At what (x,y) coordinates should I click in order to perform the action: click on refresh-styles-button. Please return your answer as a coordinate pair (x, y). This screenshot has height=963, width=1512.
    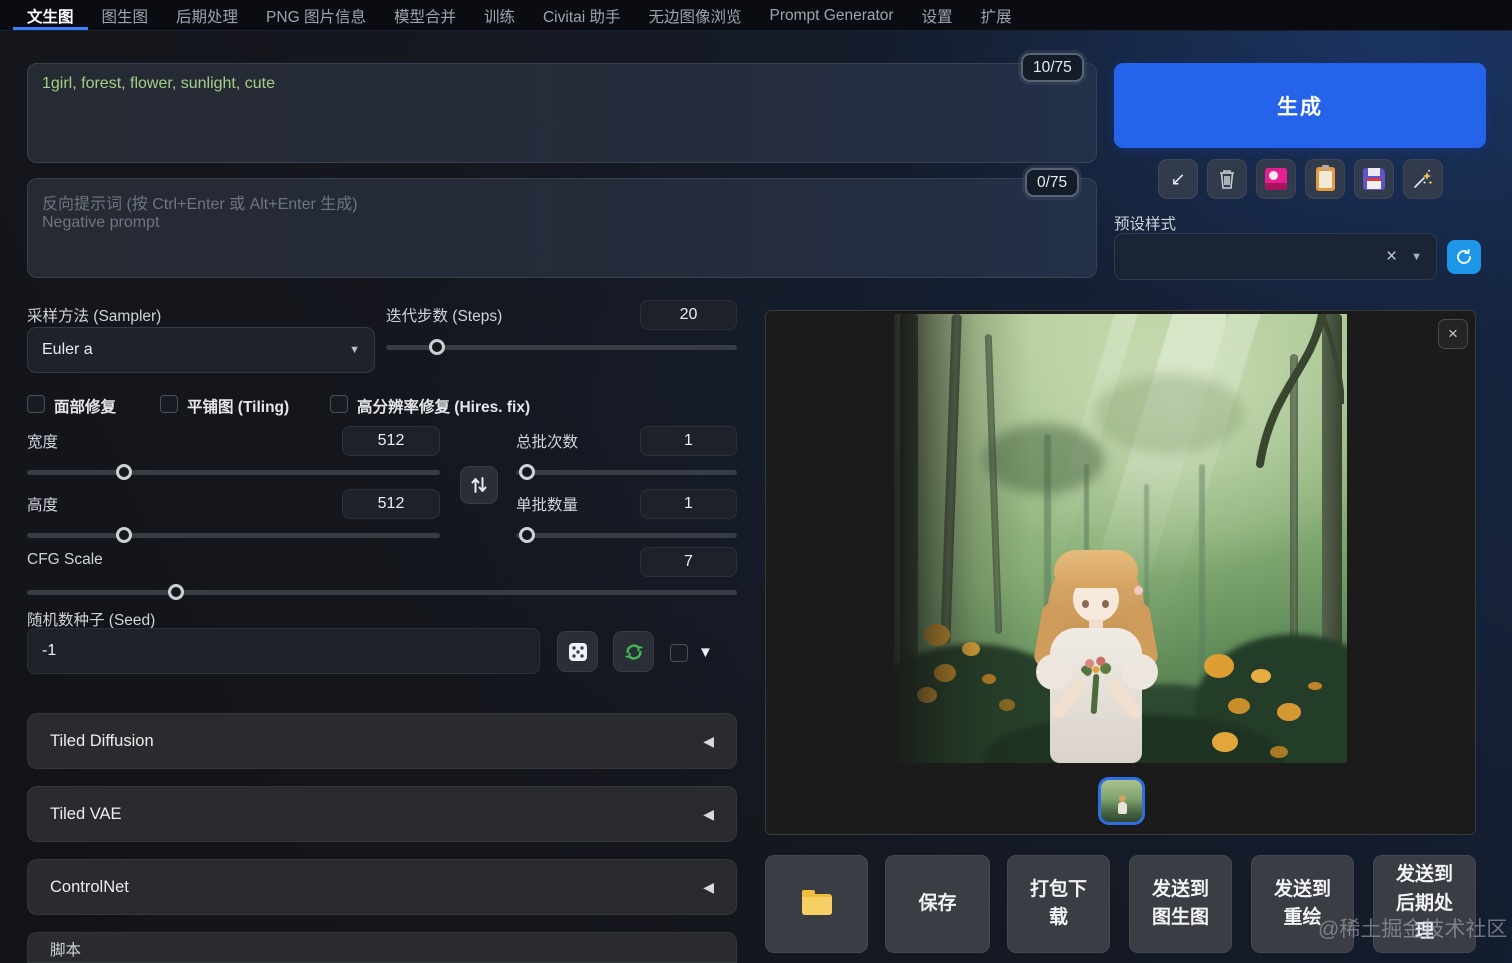
    Looking at the image, I should click on (1464, 257).